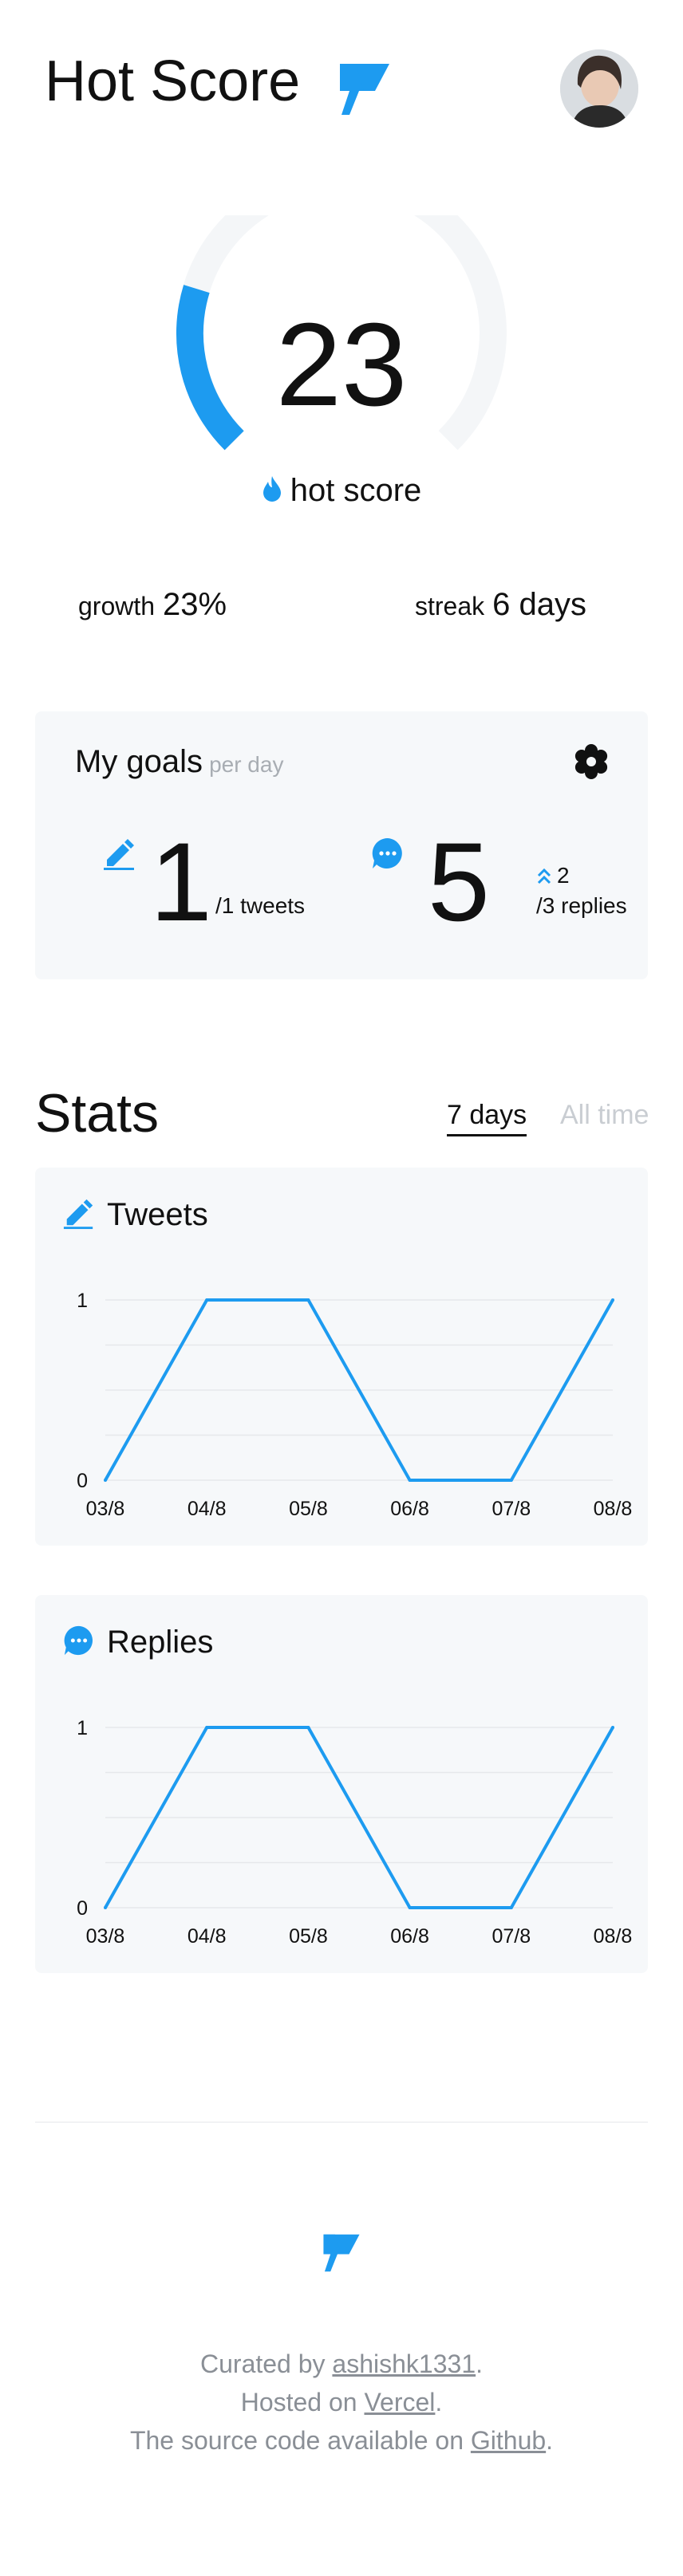 The height and width of the screenshot is (2576, 683). I want to click on growth-label: growth, so click(117, 606).